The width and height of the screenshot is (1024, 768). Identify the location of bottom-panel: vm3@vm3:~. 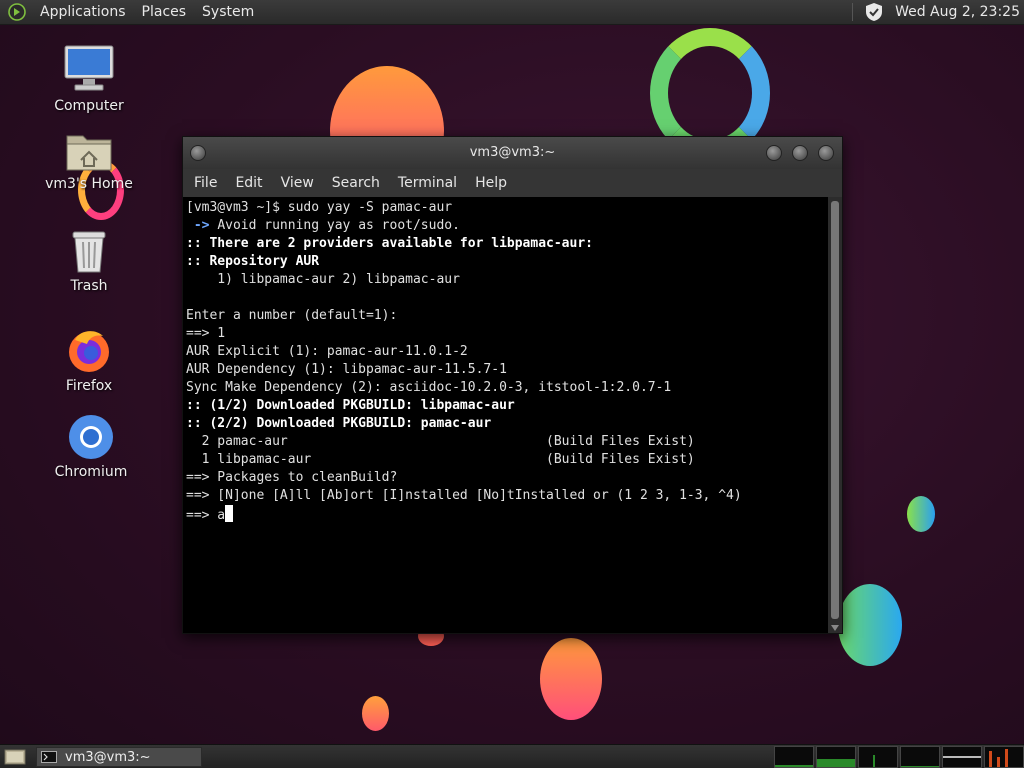
(512, 756).